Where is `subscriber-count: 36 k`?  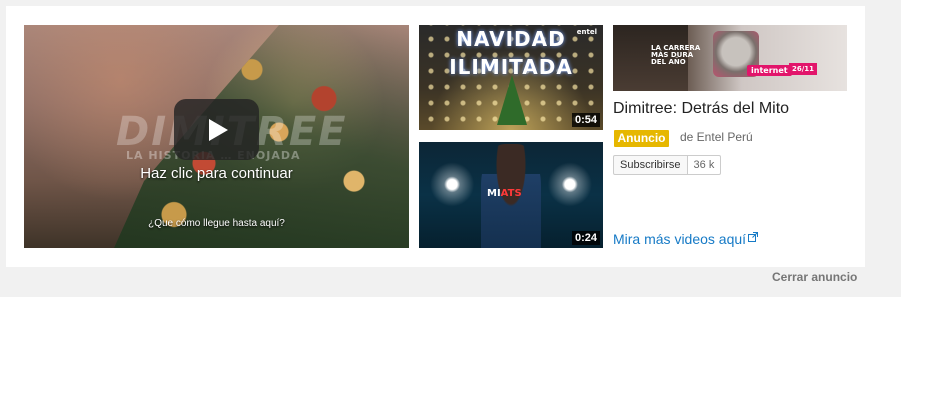
subscriber-count: 36 k is located at coordinates (704, 165).